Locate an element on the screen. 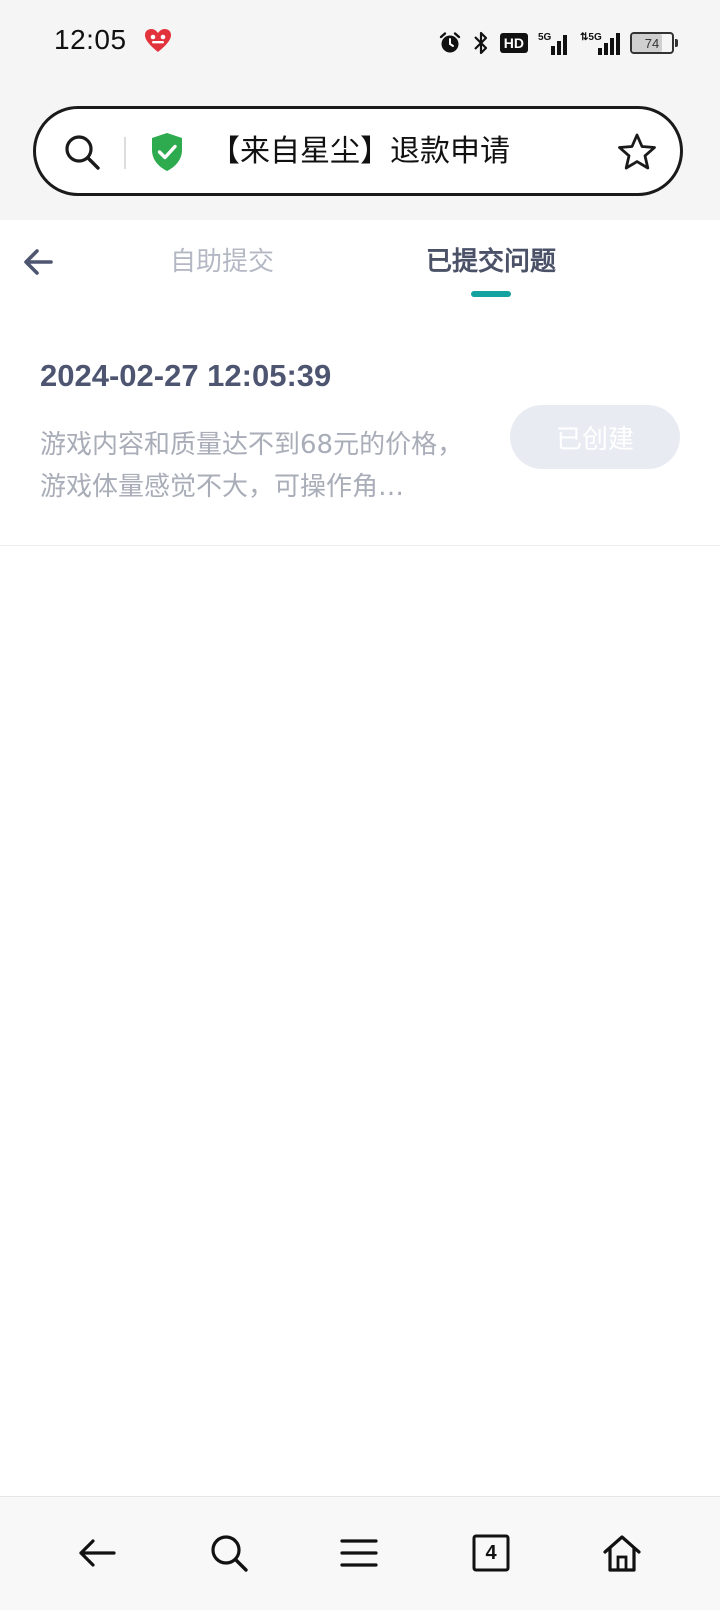 The height and width of the screenshot is (1610, 720). tabs-icon: 4 is located at coordinates (491, 1553).